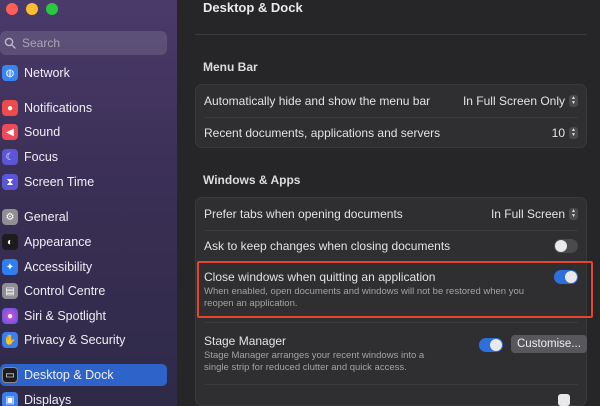  I want to click on display-icon: ▣, so click(10, 399).